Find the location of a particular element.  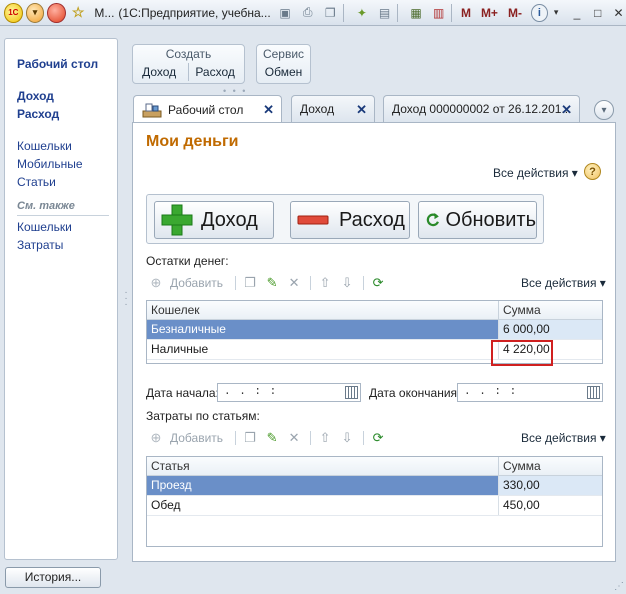

tab-income: Доход ✕ is located at coordinates (333, 108).